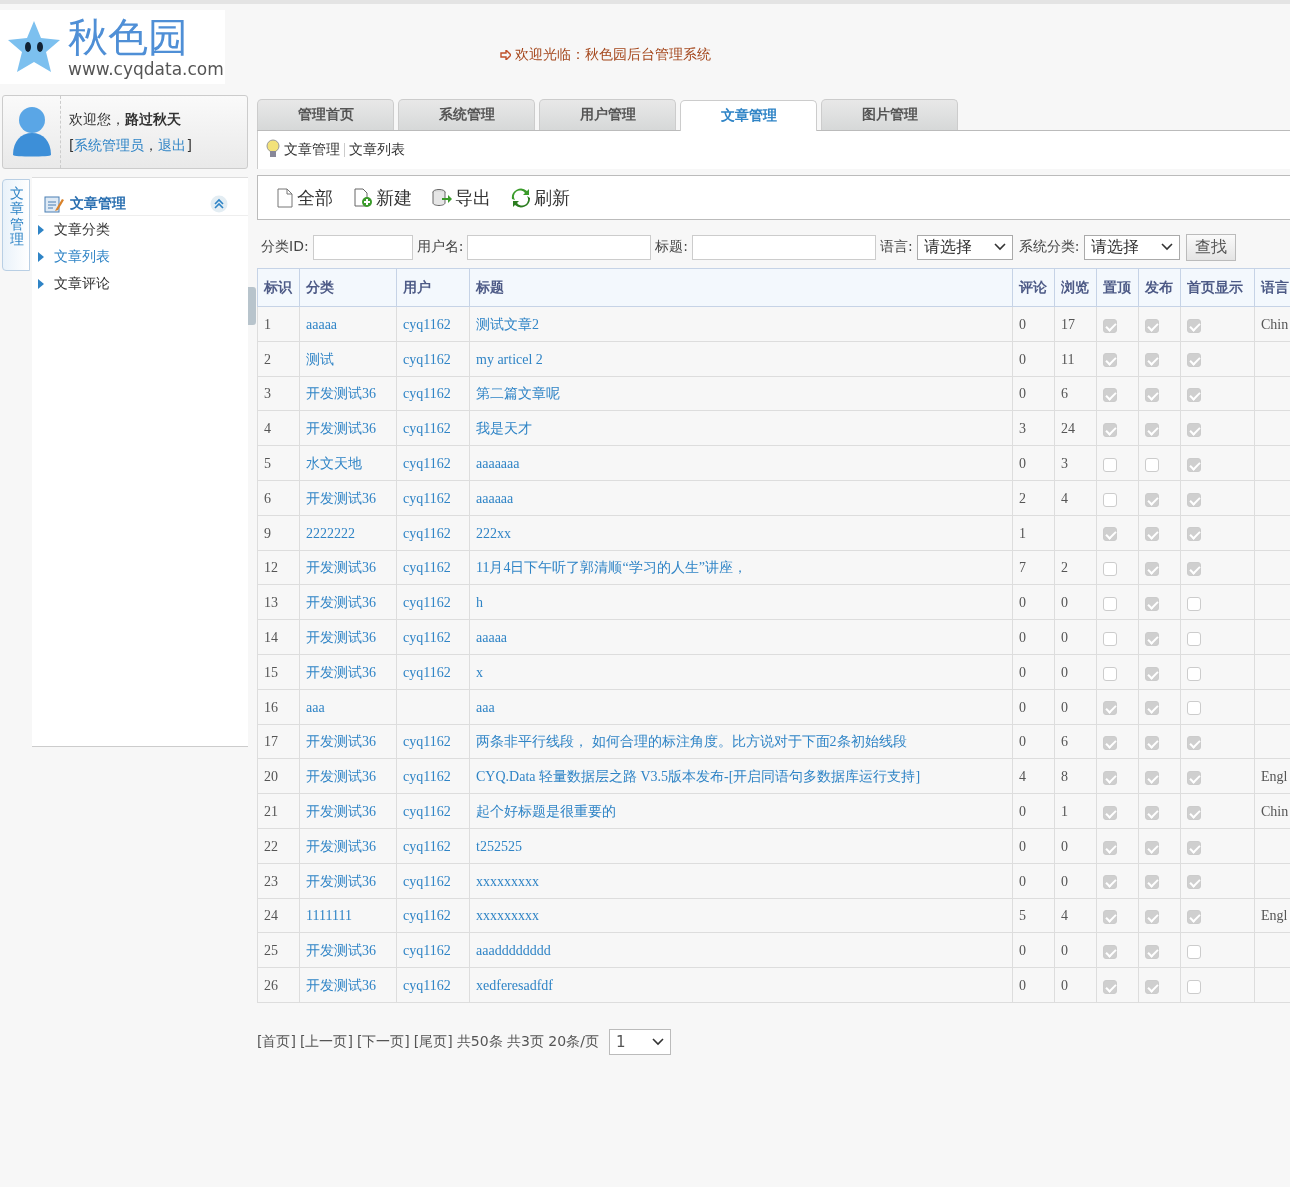 This screenshot has width=1290, height=1187. What do you see at coordinates (1210, 247) in the screenshot?
I see `search-button: 查找` at bounding box center [1210, 247].